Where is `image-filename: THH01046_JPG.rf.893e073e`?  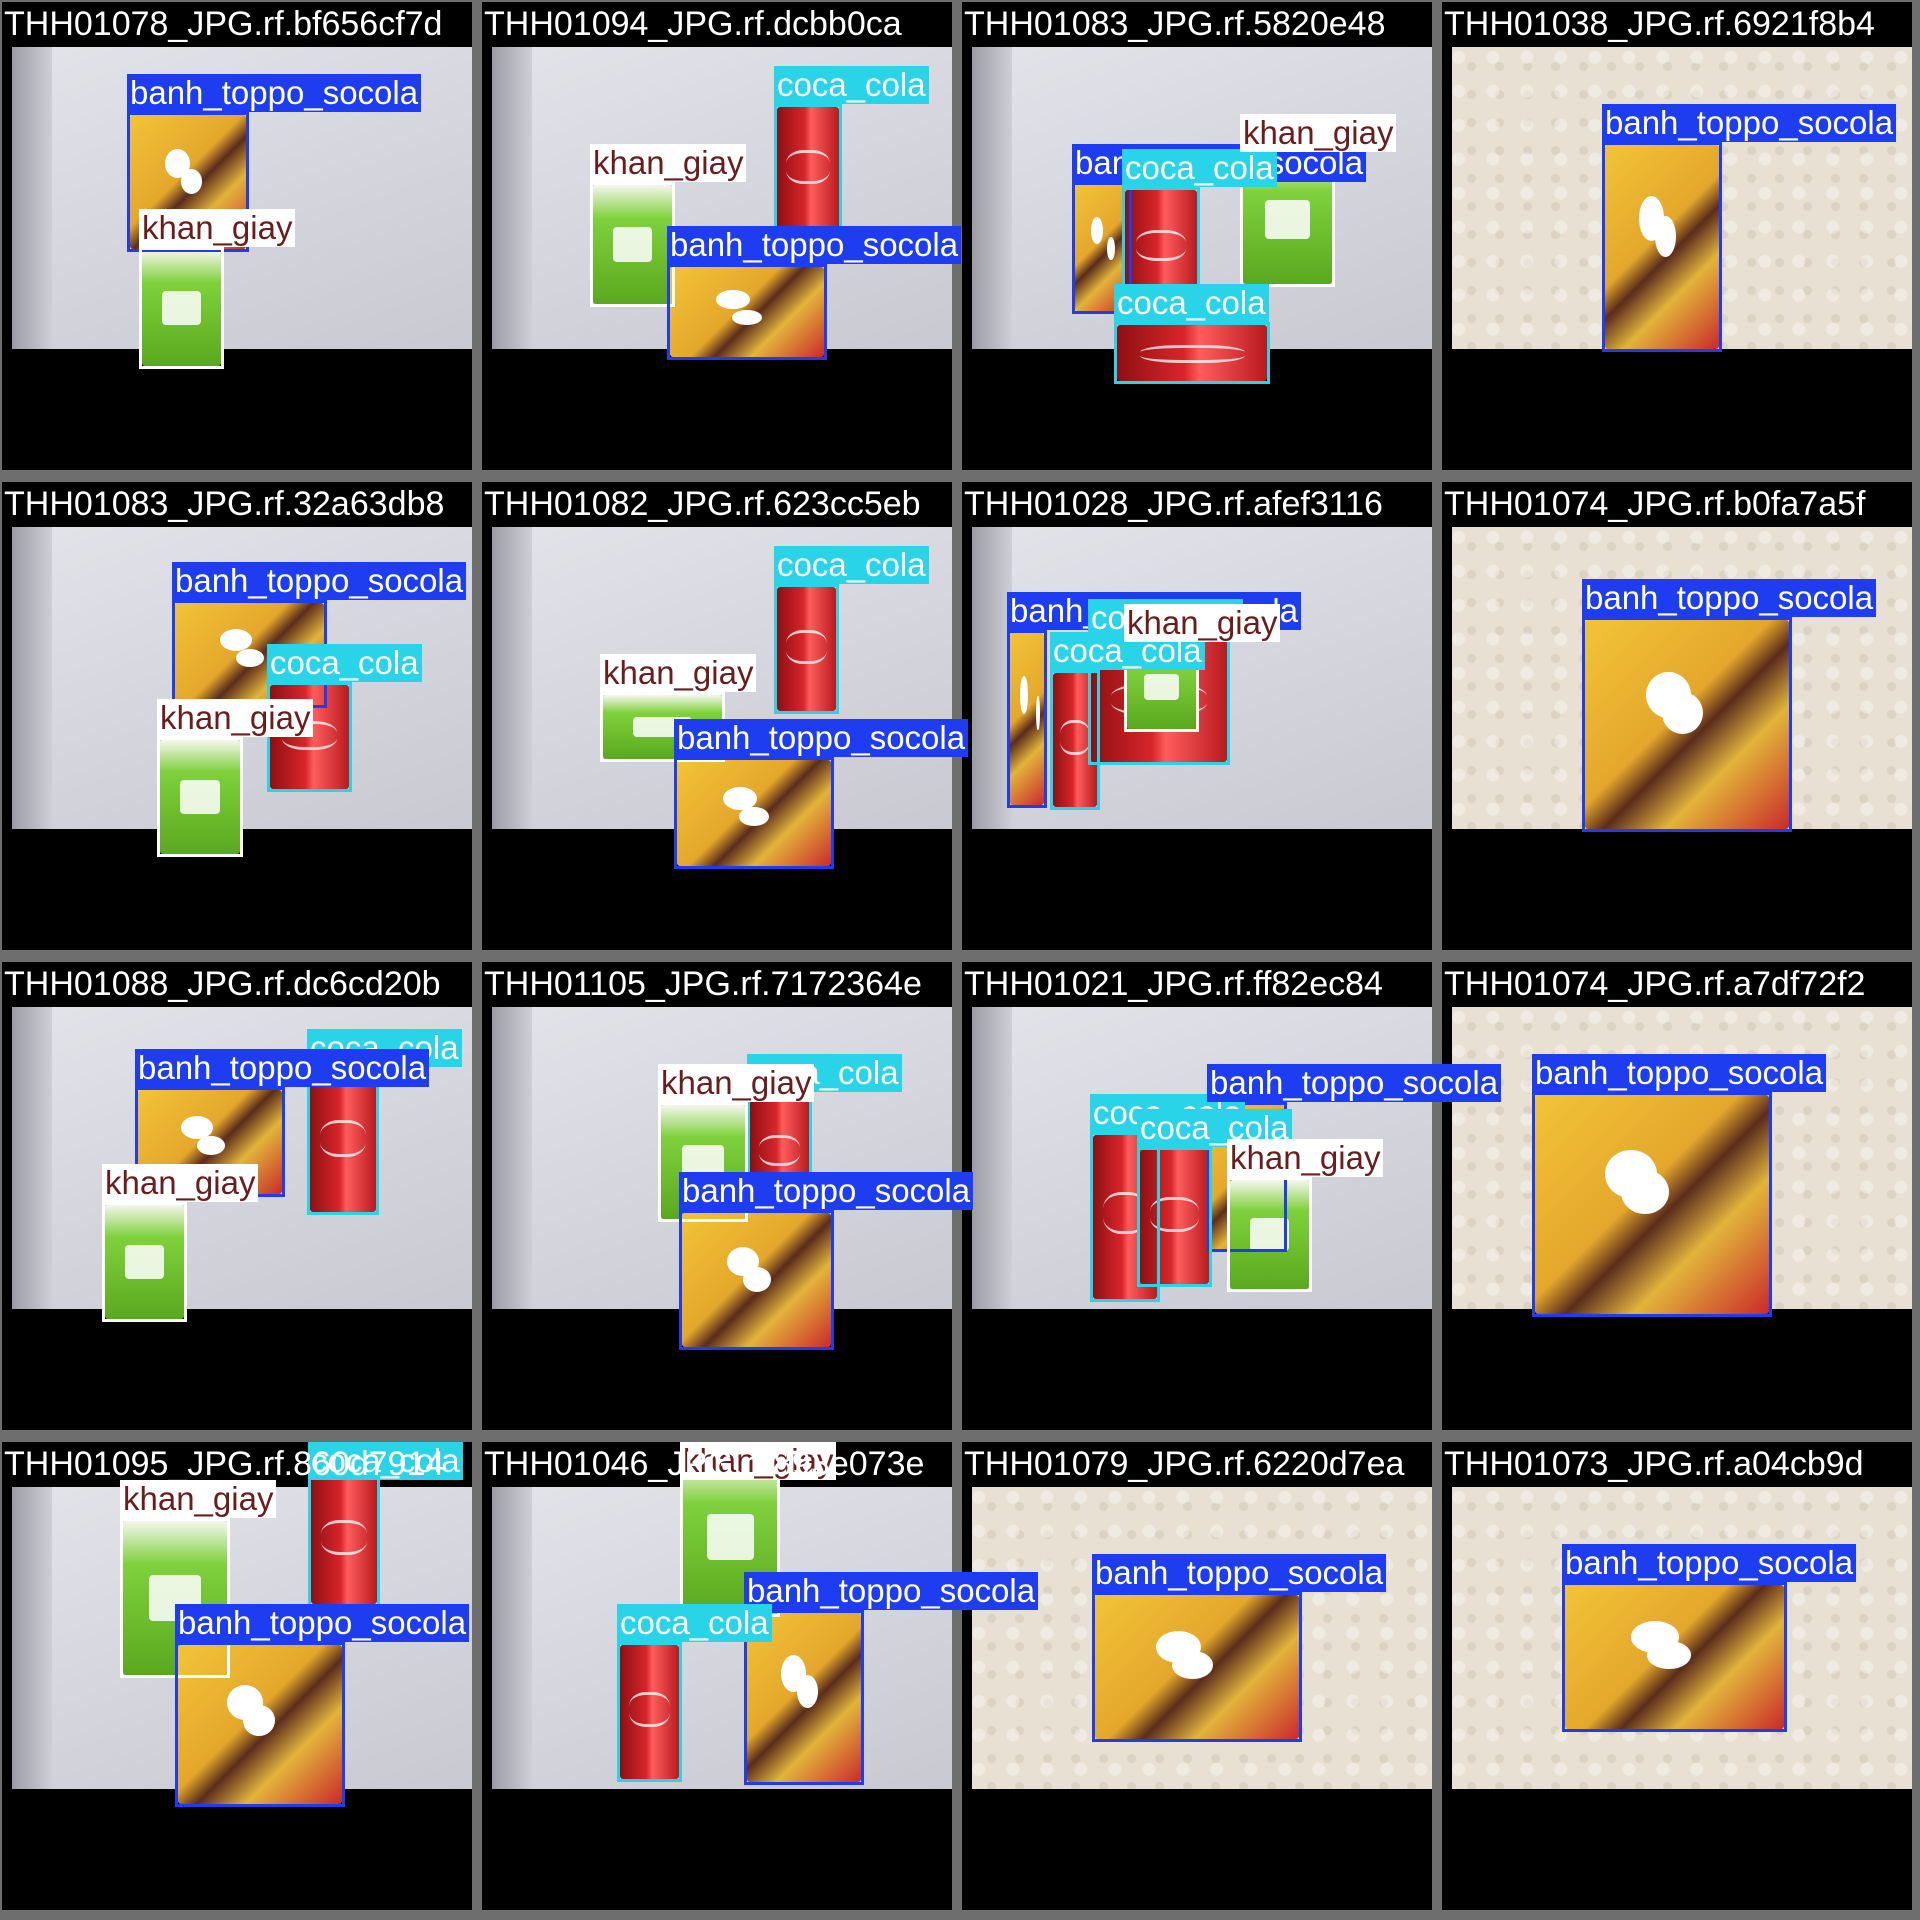
image-filename: THH01046_JPG.rf.893e073e is located at coordinates (704, 1464).